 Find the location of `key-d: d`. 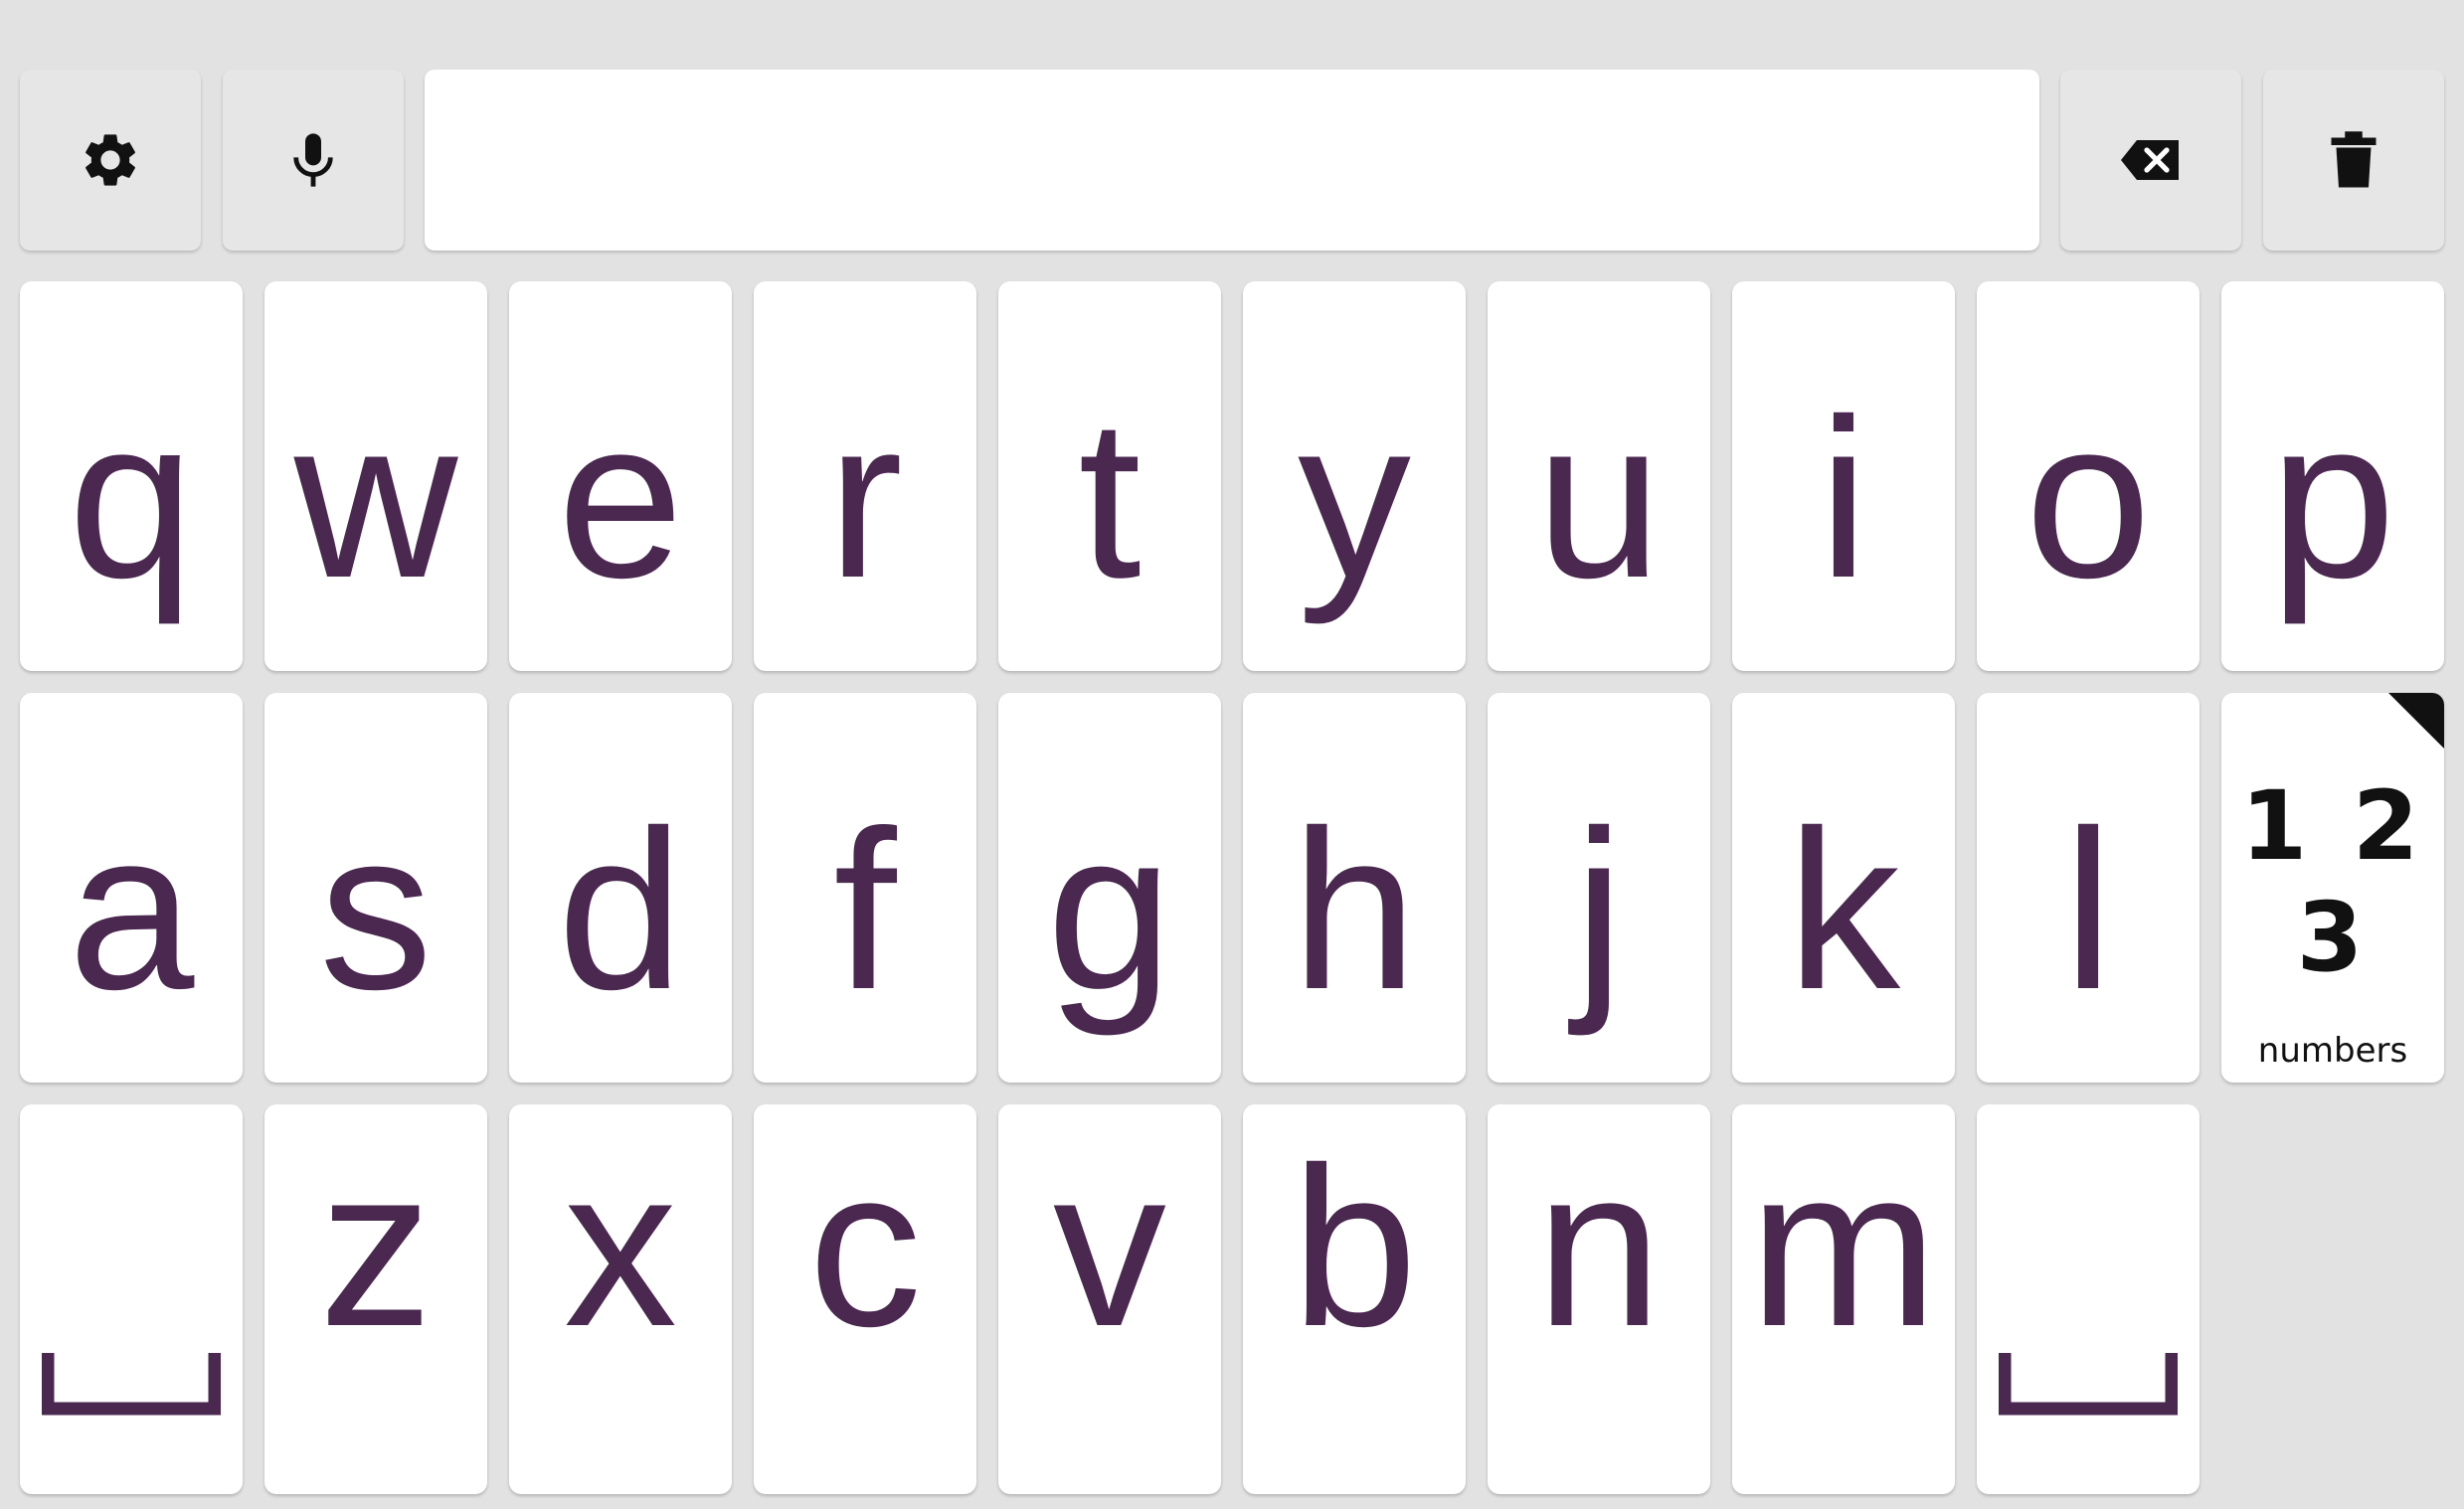

key-d: d is located at coordinates (620, 888).